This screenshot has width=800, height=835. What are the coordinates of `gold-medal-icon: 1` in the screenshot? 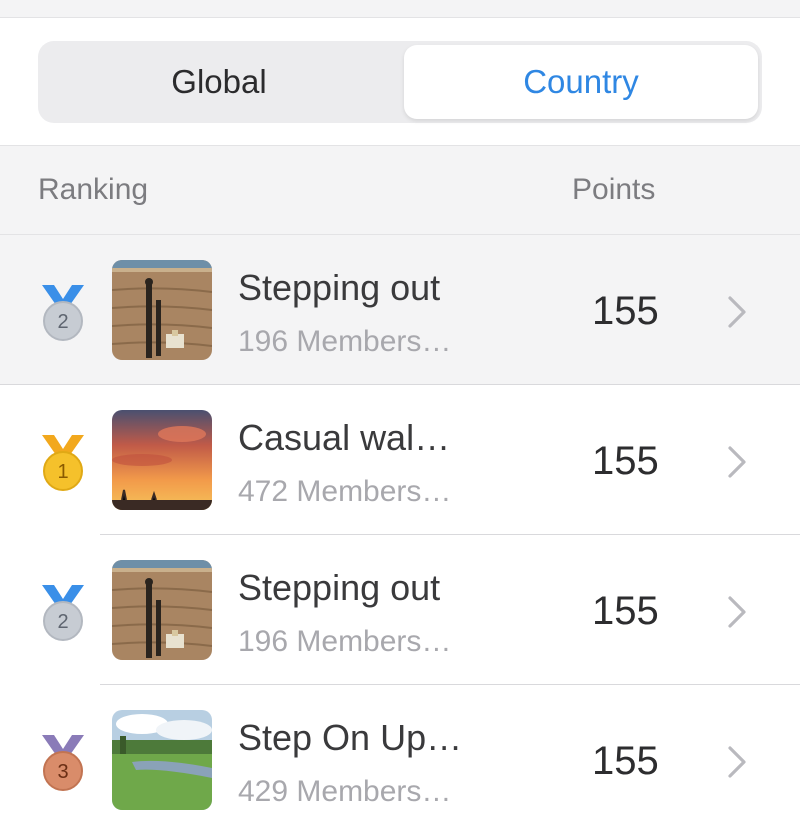 It's located at (63, 463).